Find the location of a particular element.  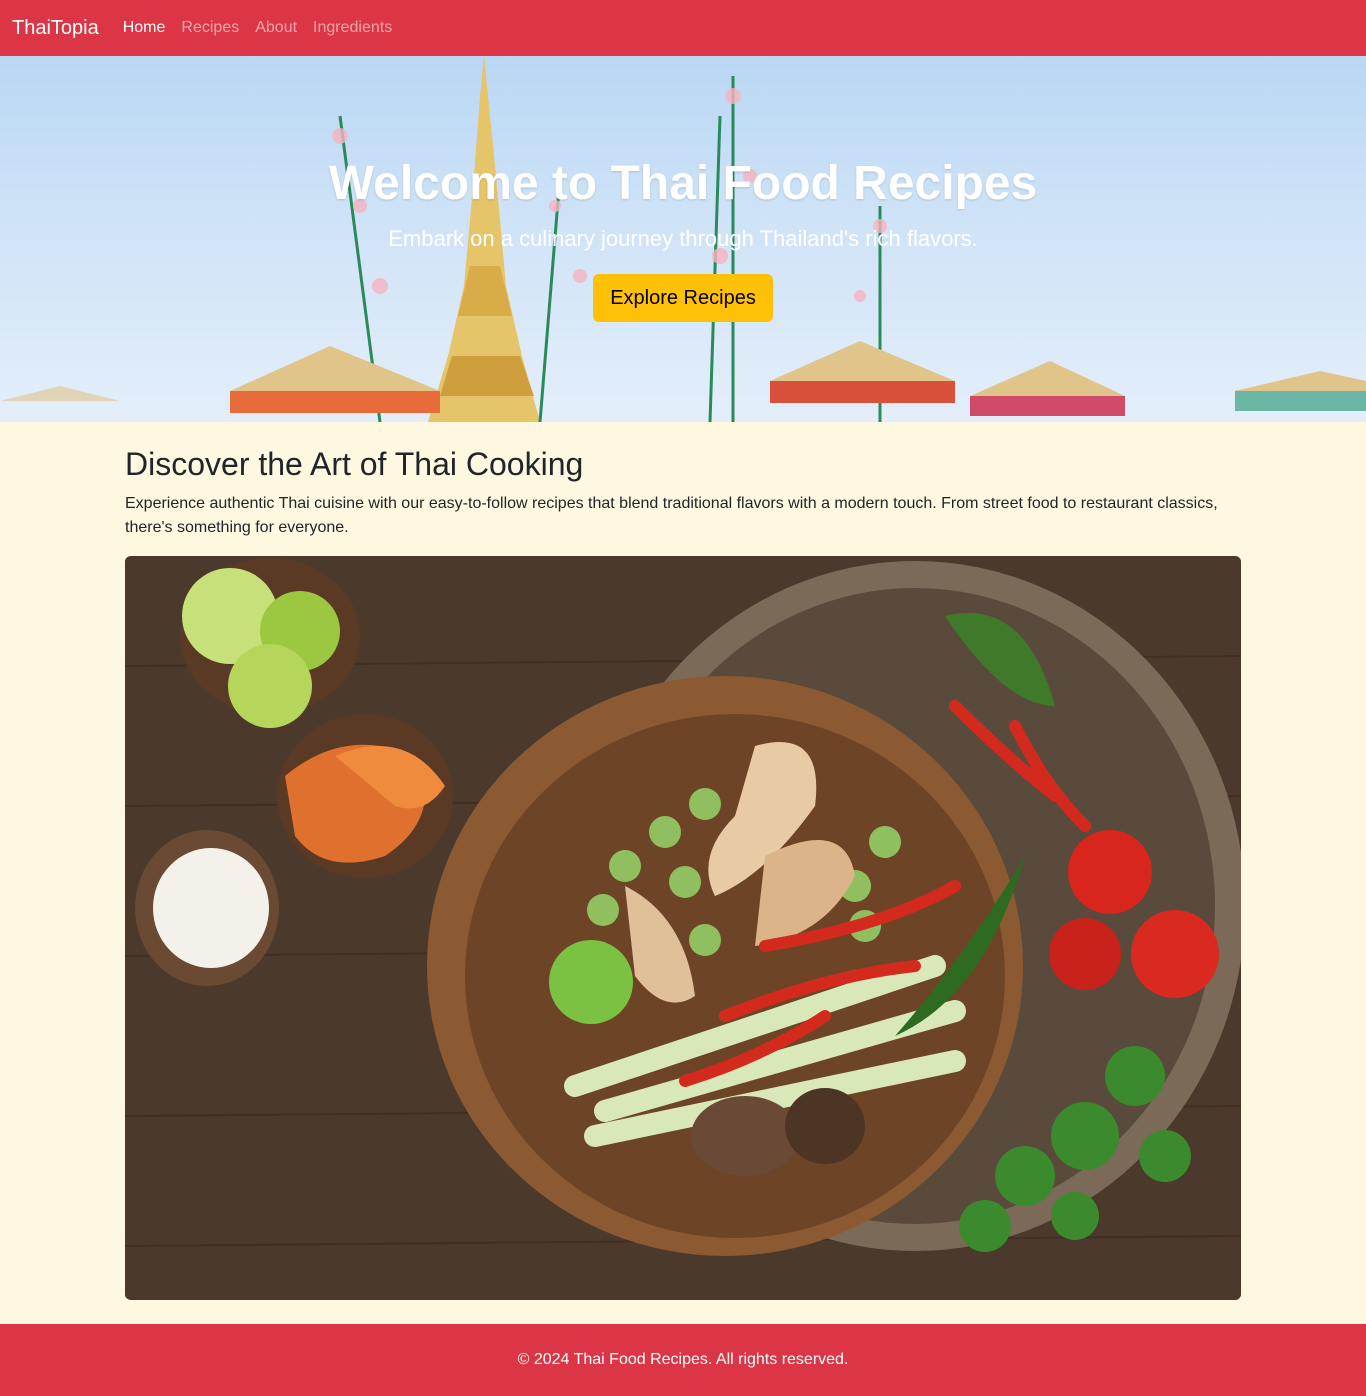

nav-link-about: About is located at coordinates (276, 28).